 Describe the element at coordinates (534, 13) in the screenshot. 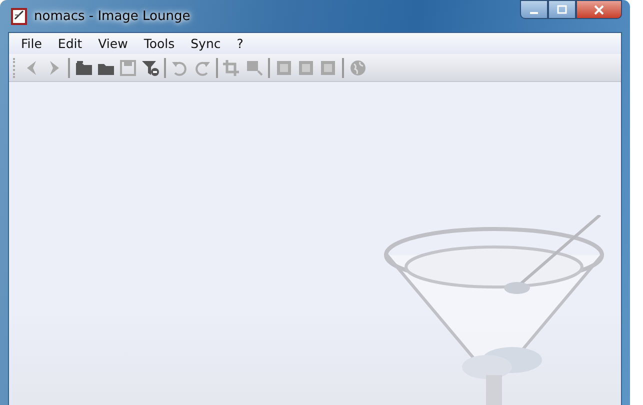

I see `minimize-icon` at that location.